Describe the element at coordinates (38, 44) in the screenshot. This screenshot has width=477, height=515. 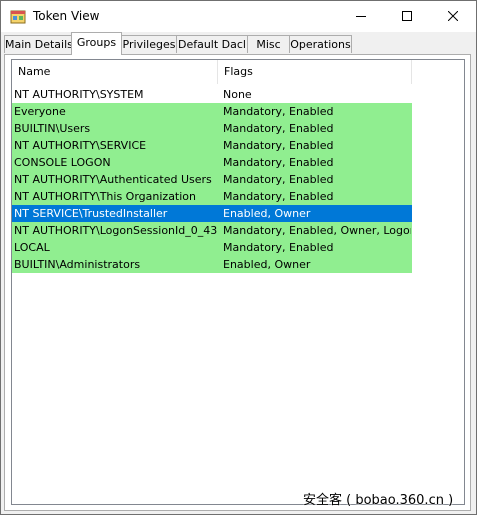
I see `tab-main-details: Main Details` at that location.